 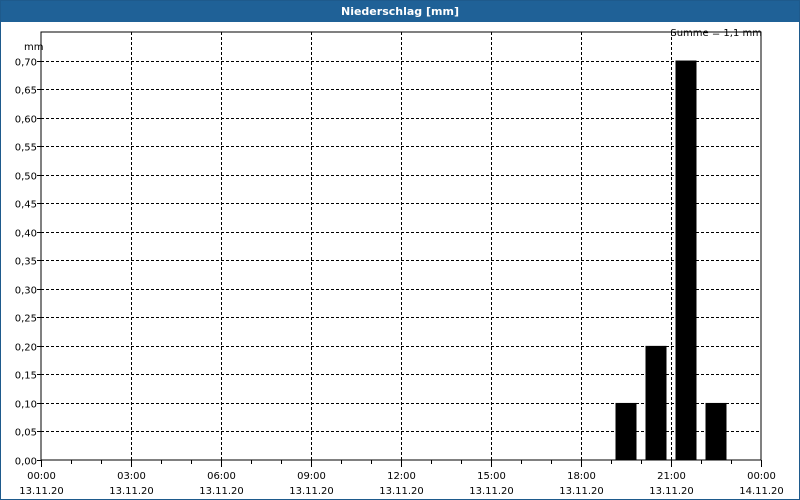 I want to click on x-tick-time-label: 15:00, so click(x=491, y=476).